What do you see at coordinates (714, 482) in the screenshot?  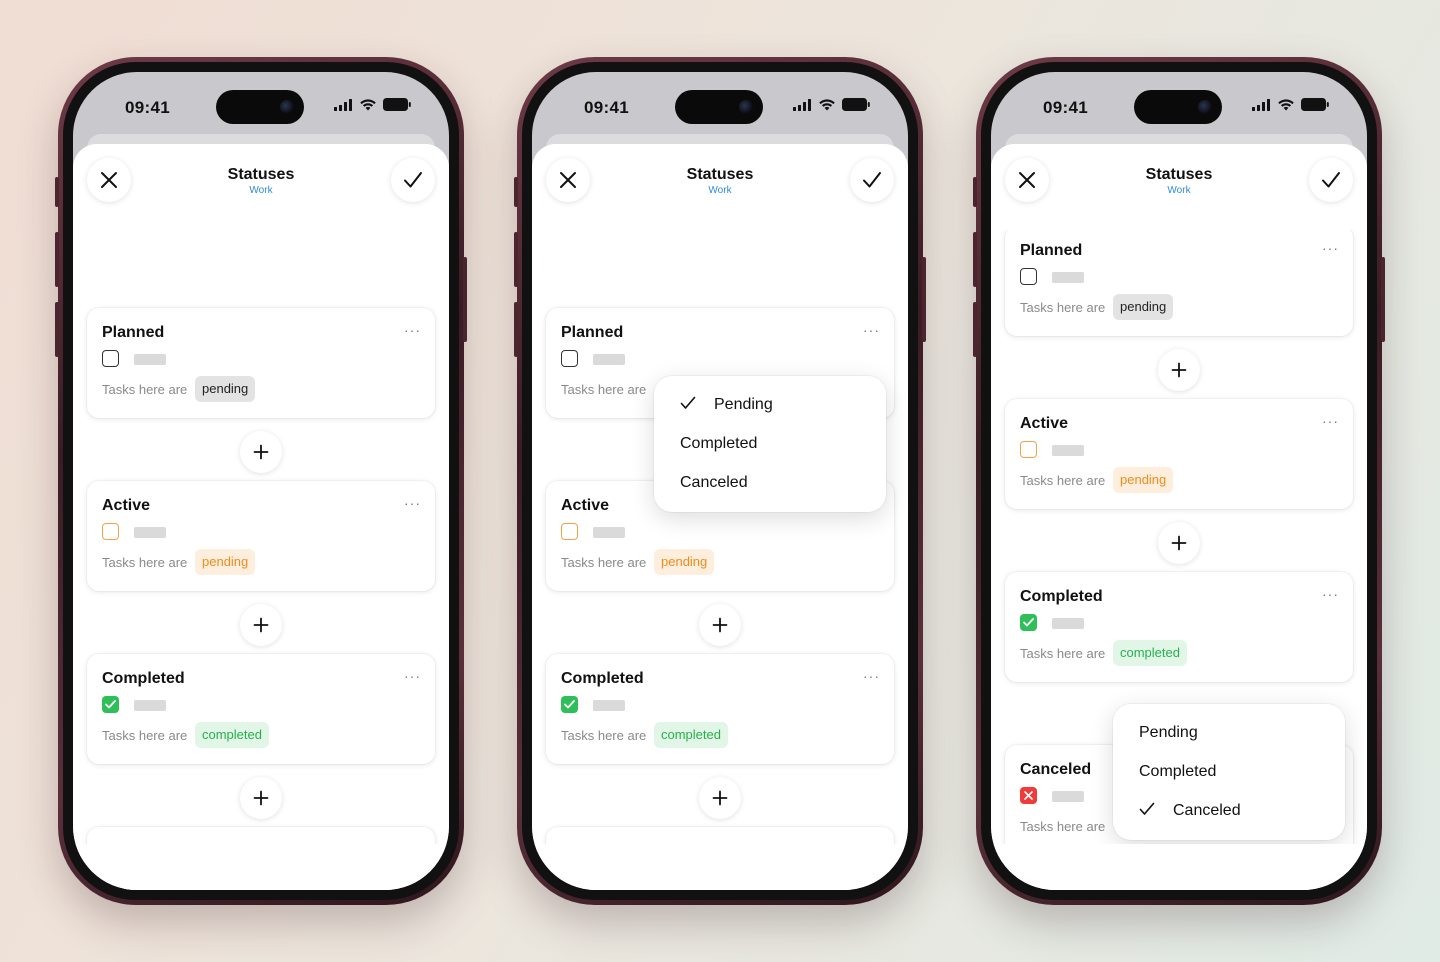 I see `menu-item-label: Canceled` at bounding box center [714, 482].